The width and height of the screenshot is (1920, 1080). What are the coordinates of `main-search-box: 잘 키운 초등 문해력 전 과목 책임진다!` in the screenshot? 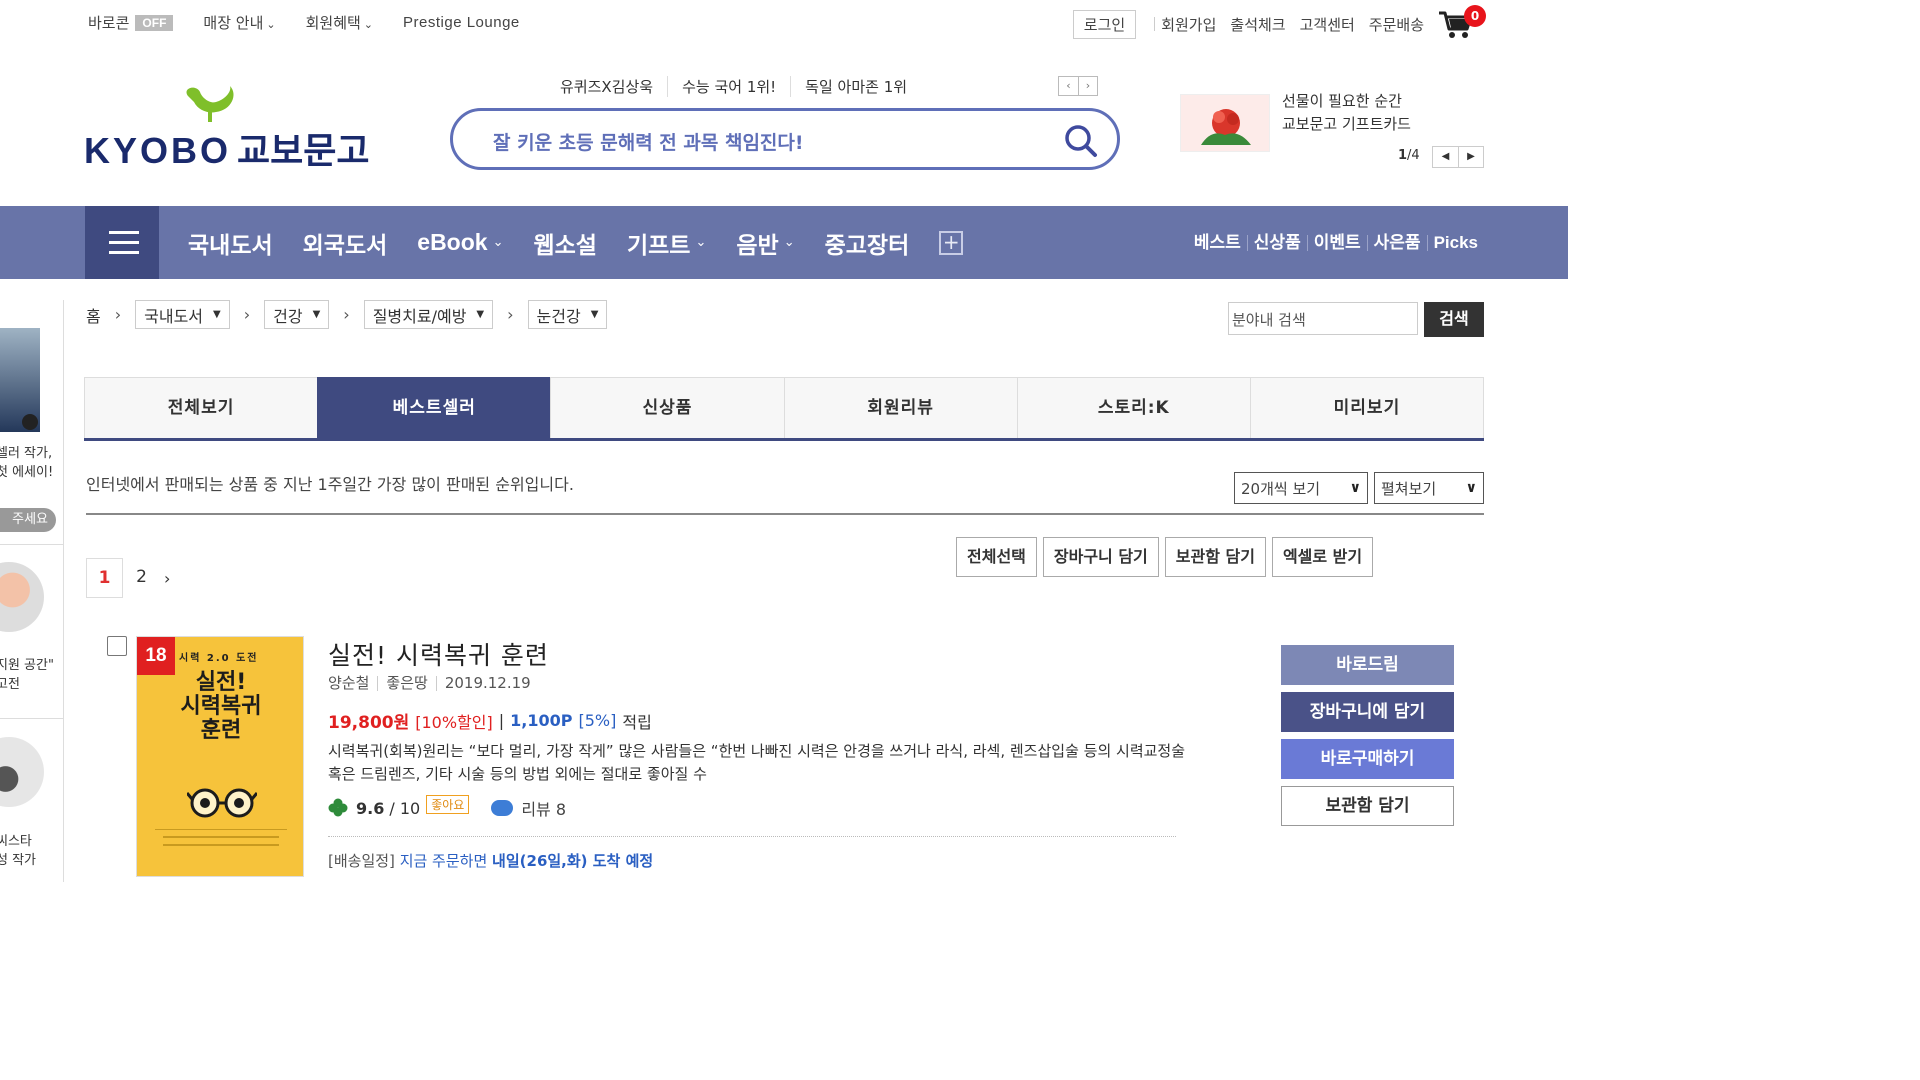 It's located at (785, 139).